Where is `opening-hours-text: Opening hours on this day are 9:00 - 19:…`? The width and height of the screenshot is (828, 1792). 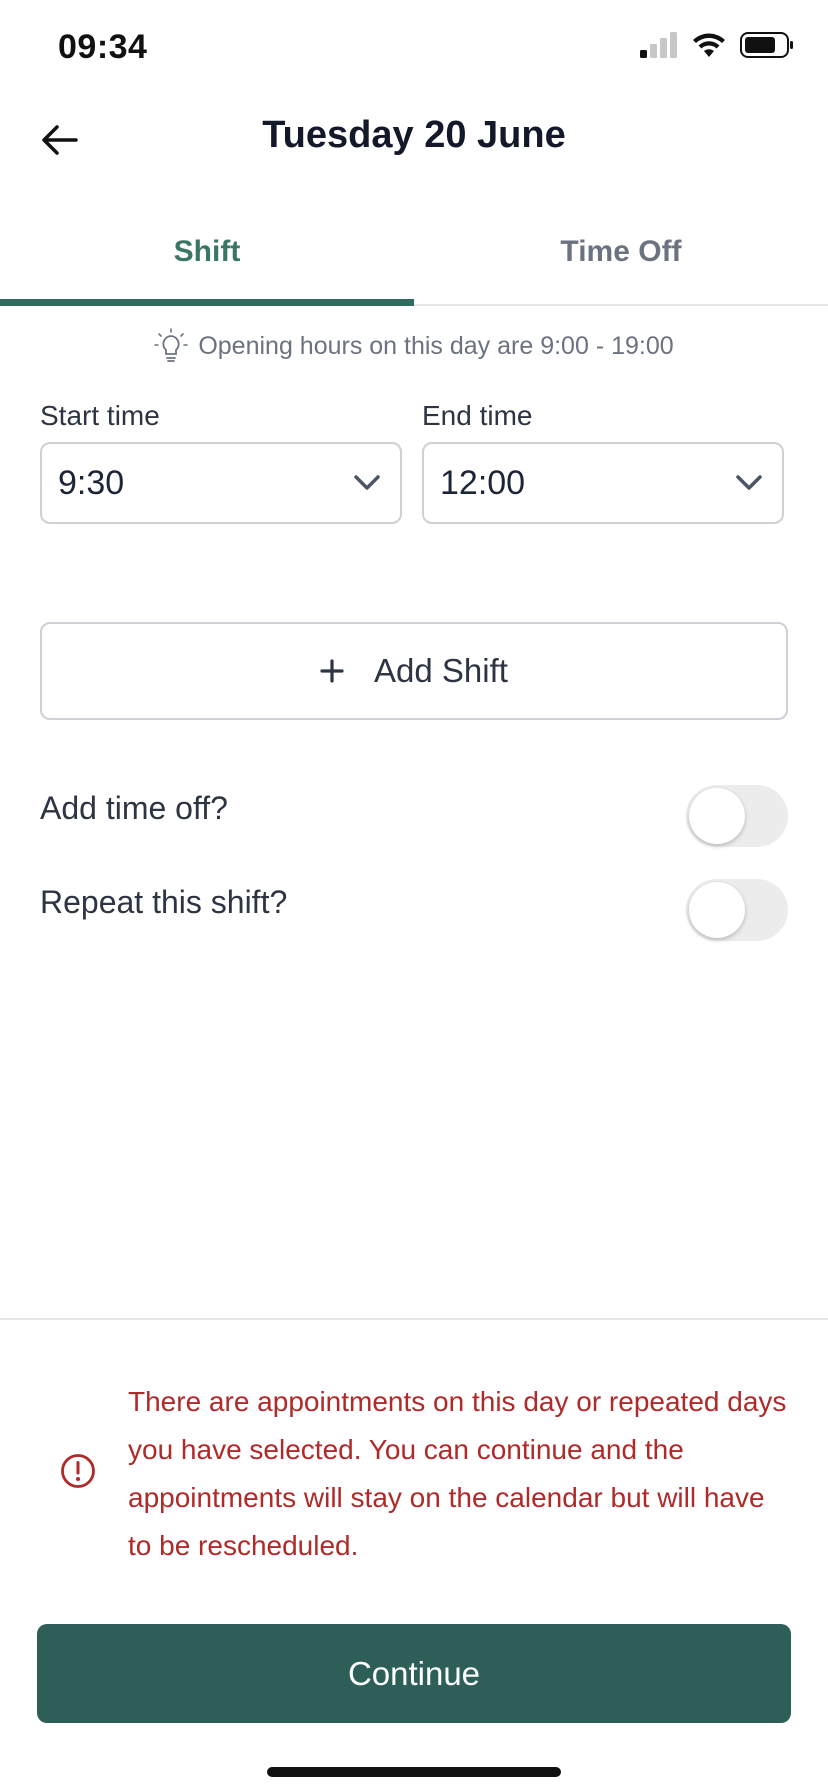
opening-hours-text: Opening hours on this day are 9:00 - 19:… is located at coordinates (436, 345).